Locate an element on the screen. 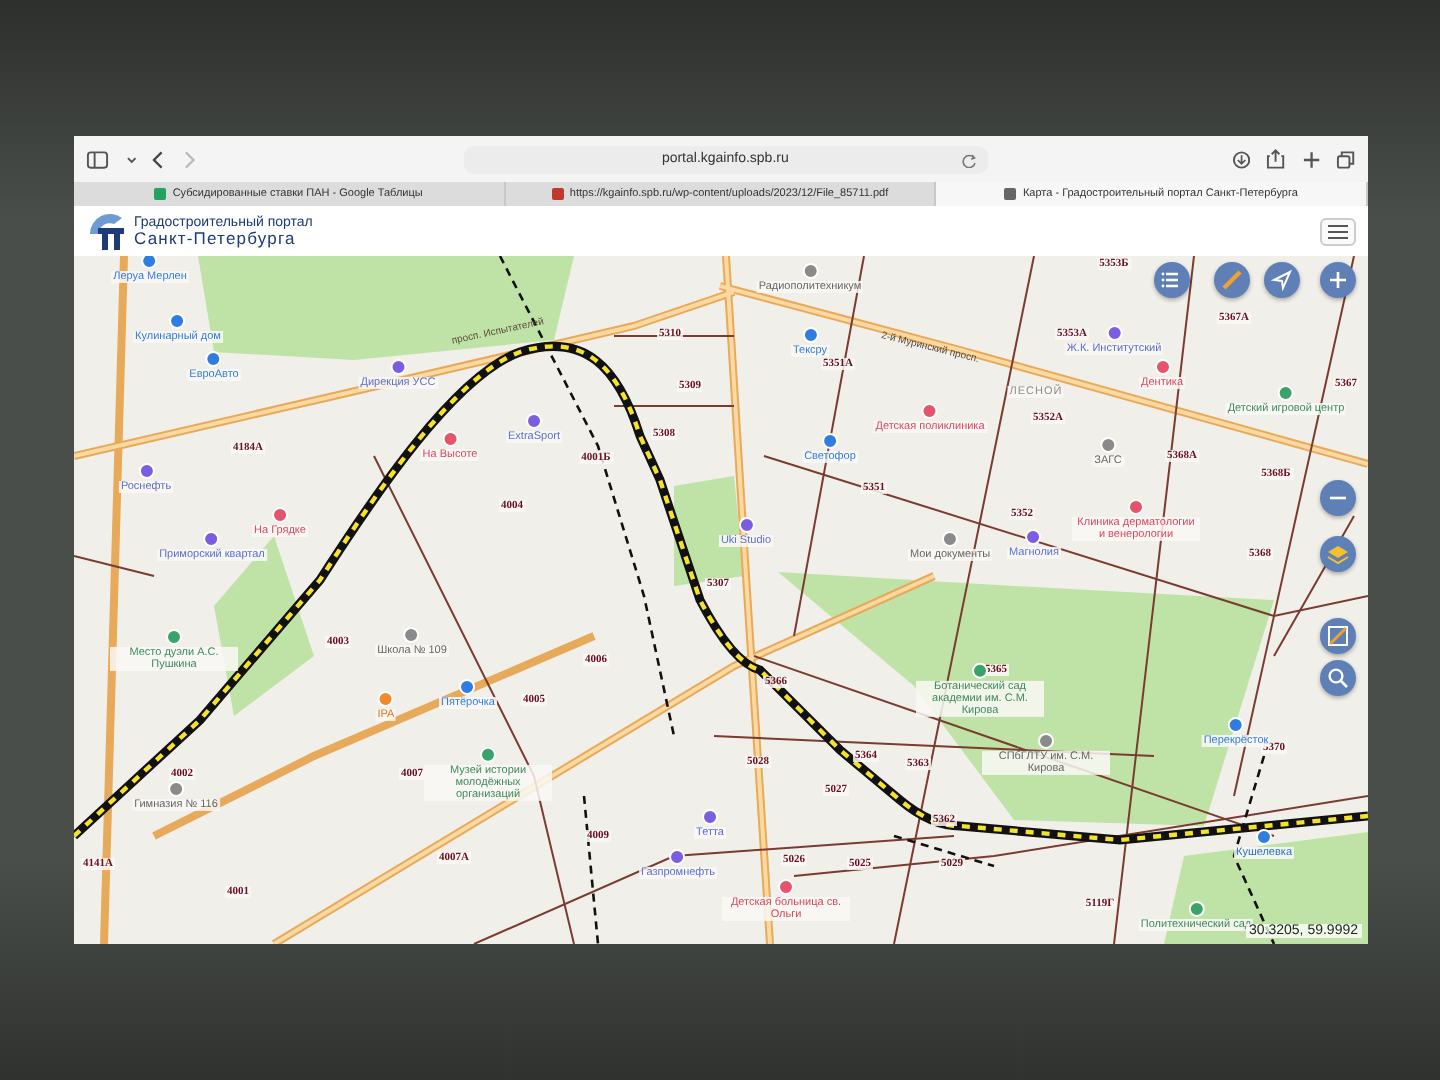  chevron-down-icon is located at coordinates (131, 159).